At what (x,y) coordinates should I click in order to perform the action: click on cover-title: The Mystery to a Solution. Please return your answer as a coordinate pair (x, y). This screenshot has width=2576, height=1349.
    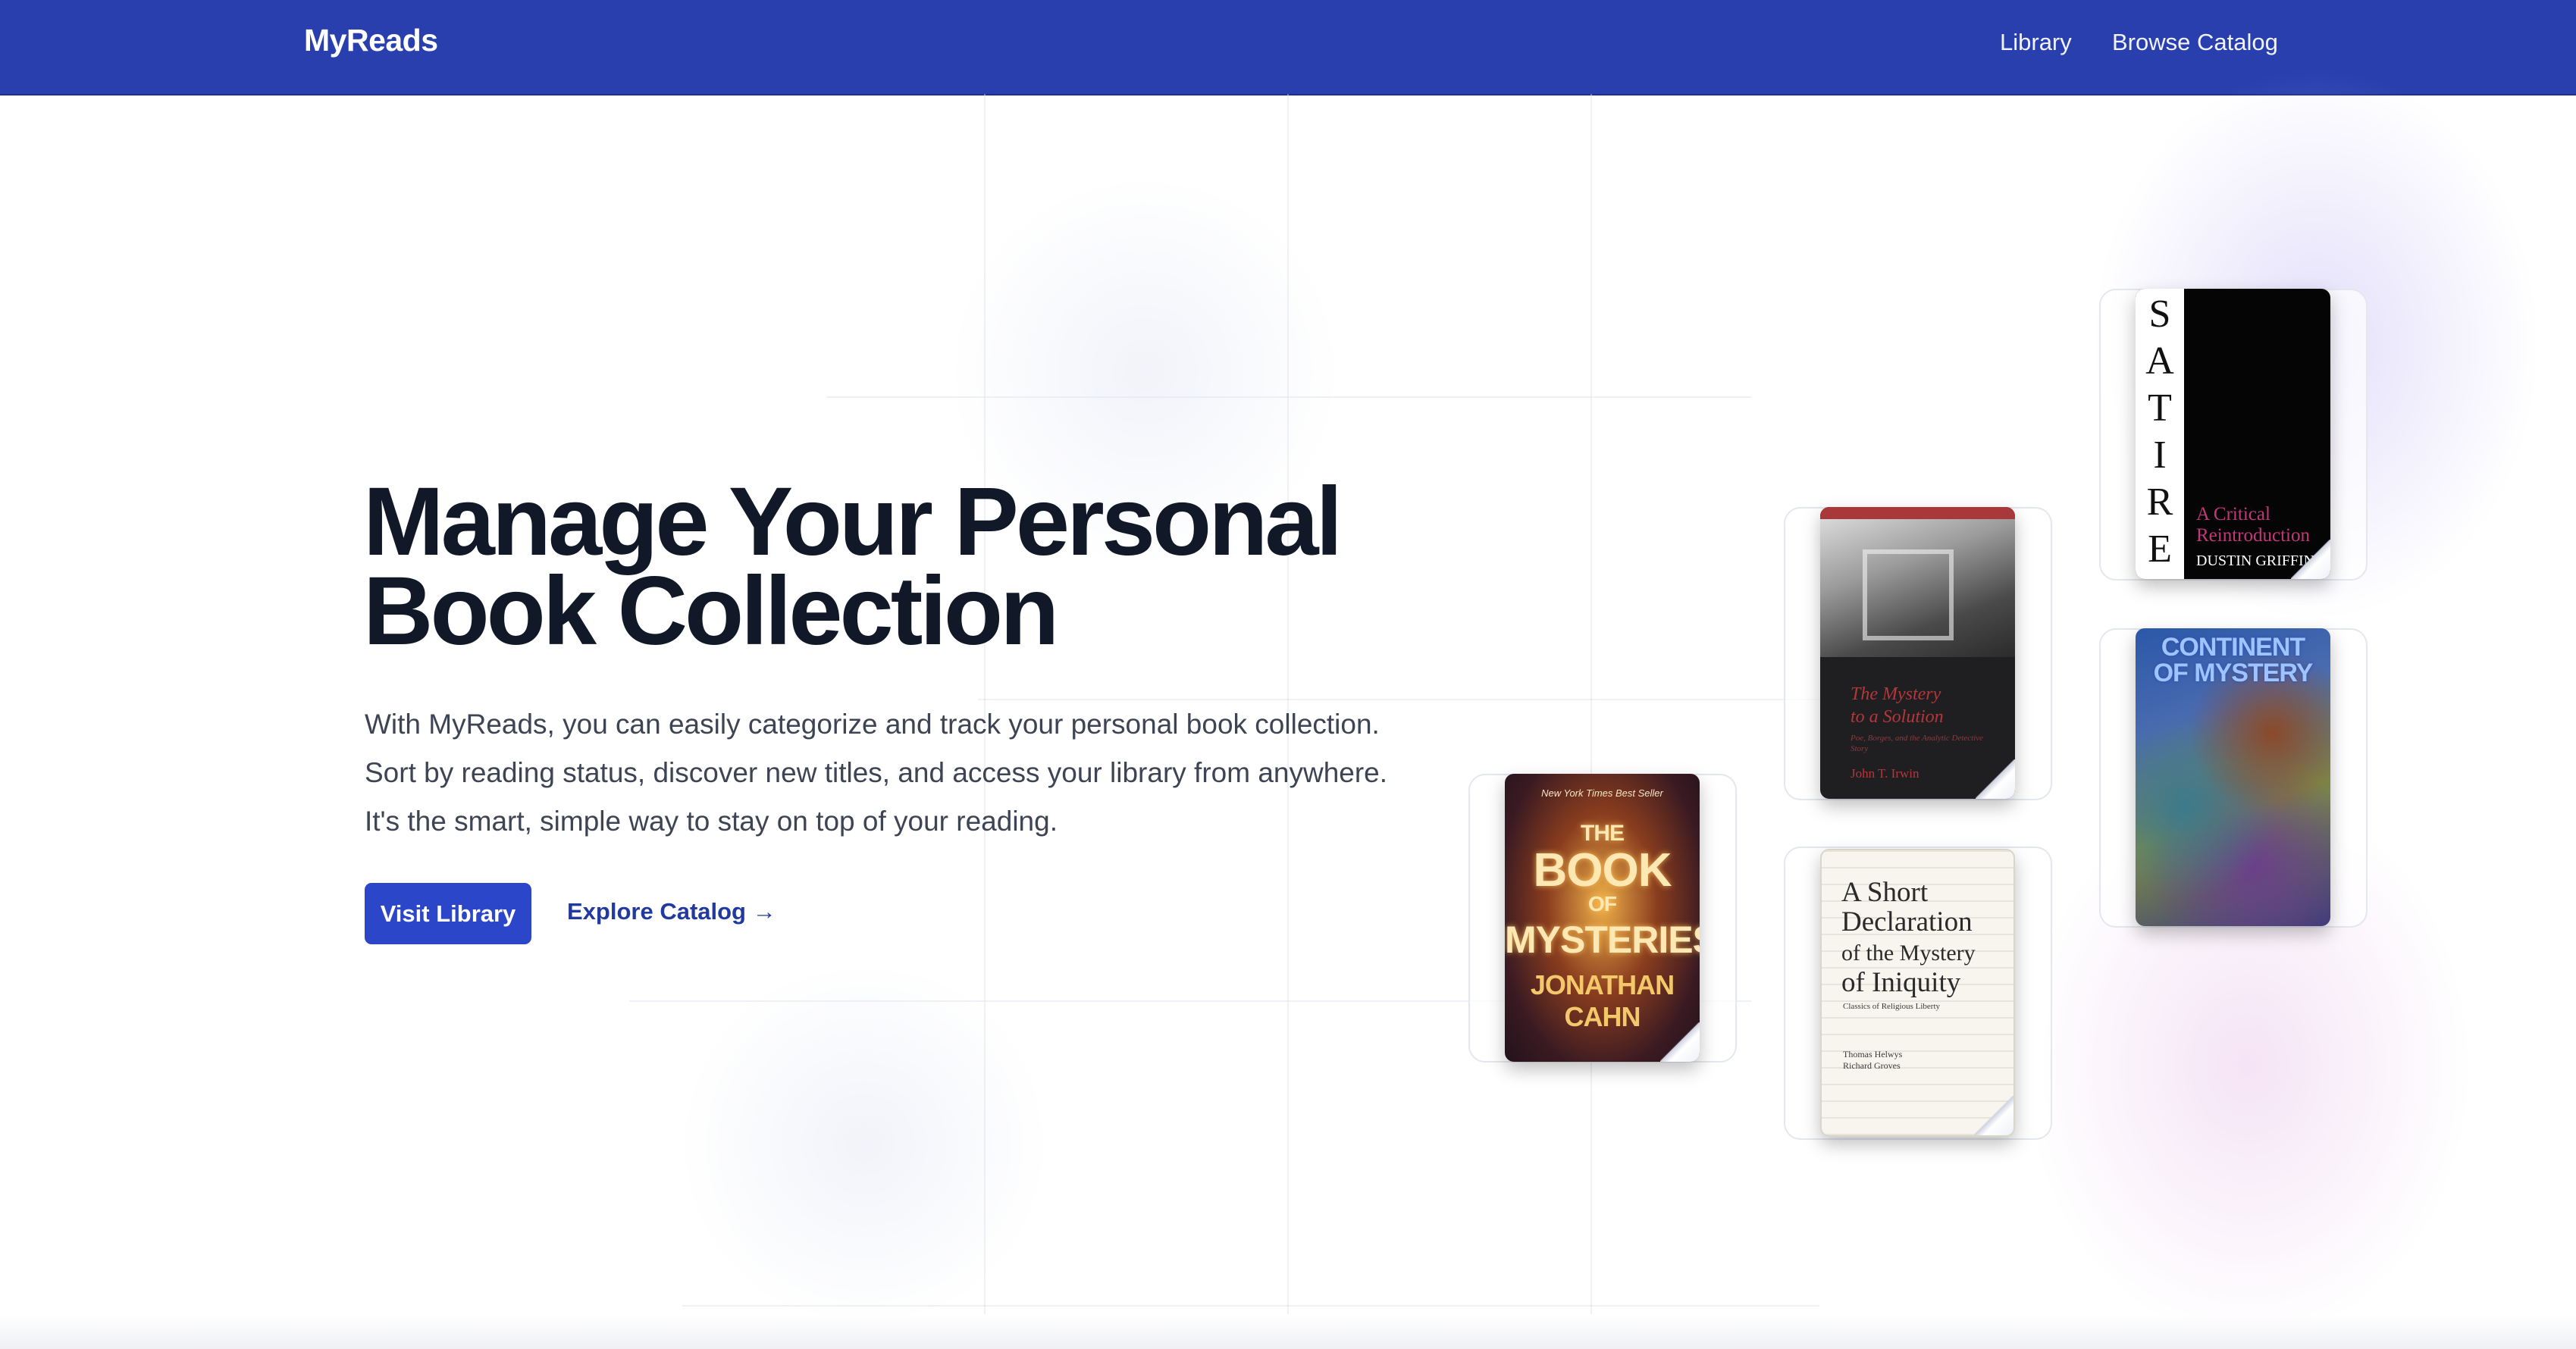
    Looking at the image, I should click on (1898, 705).